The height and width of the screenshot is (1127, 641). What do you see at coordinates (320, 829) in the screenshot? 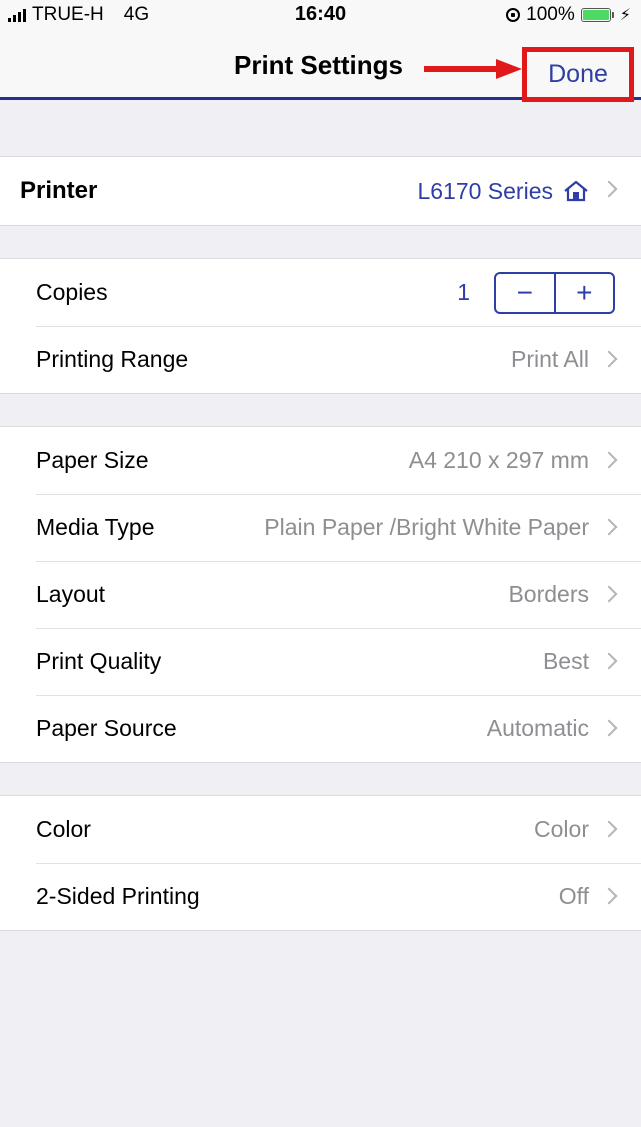
I see `color-row: Color Color` at bounding box center [320, 829].